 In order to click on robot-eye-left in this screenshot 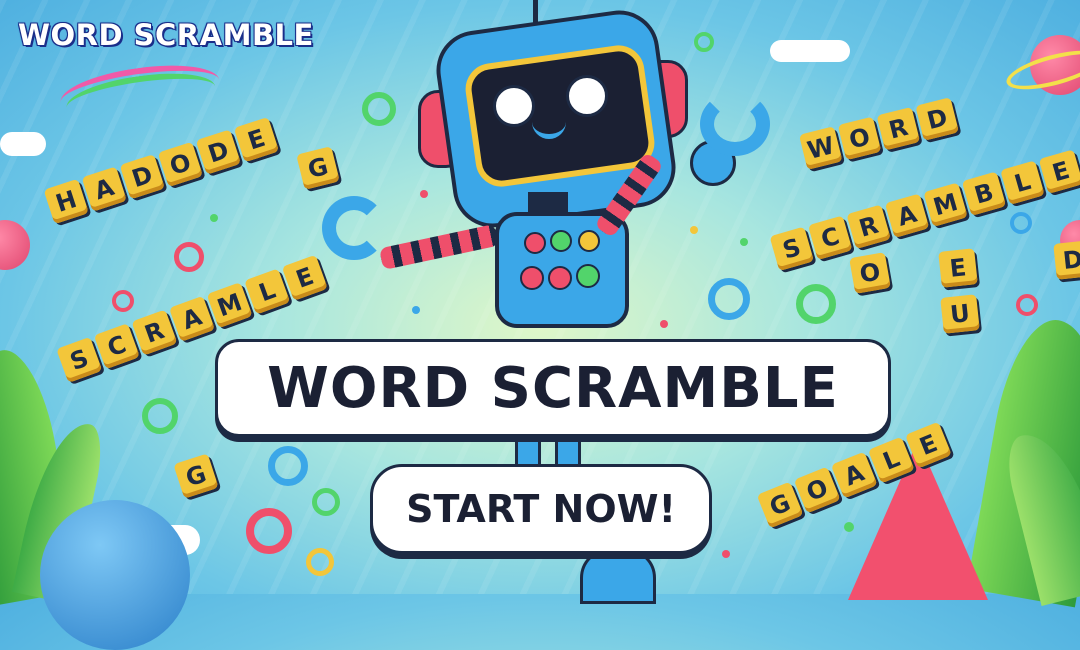, I will do `click(514, 106)`.